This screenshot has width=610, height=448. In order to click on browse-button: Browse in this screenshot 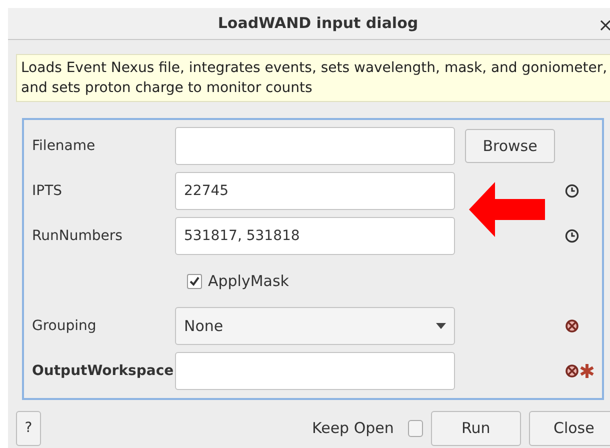, I will do `click(510, 146)`.